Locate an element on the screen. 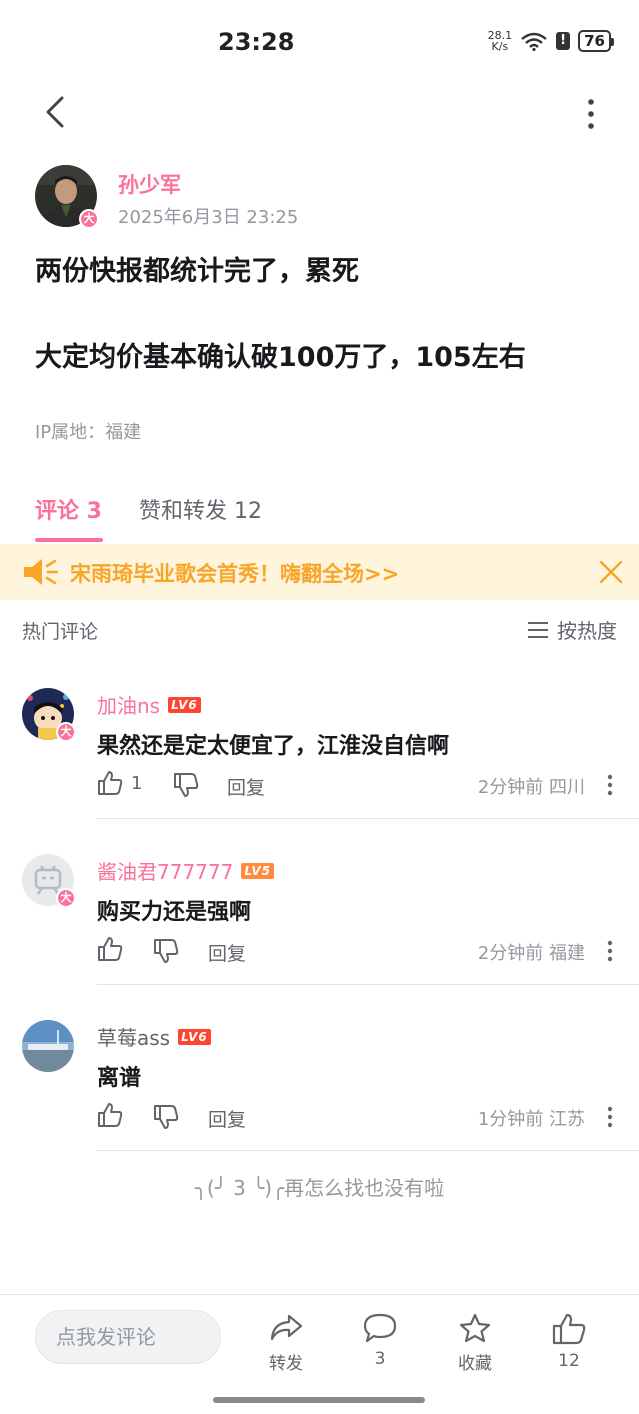 The height and width of the screenshot is (1414, 639). network-speed: 28.1 K/s is located at coordinates (500, 41).